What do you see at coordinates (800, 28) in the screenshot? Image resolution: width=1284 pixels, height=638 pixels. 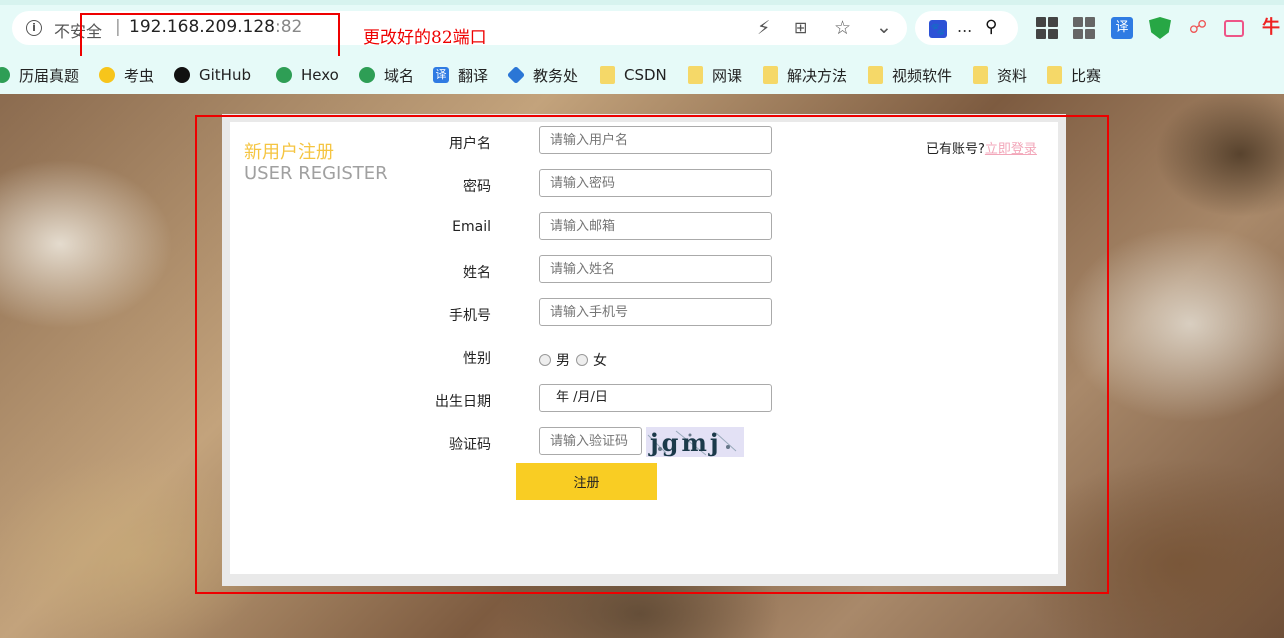 I see `page-translate-icon: ⊞` at bounding box center [800, 28].